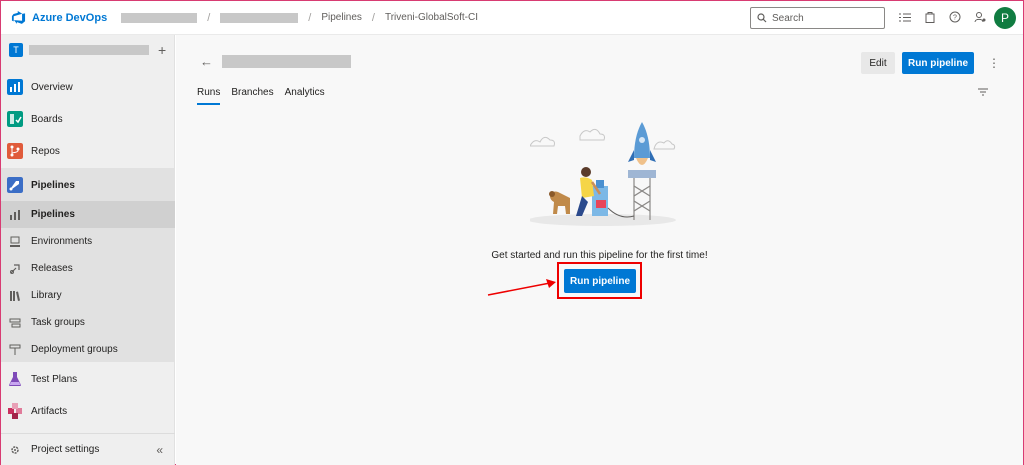 This screenshot has width=1024, height=465. What do you see at coordinates (47, 119) in the screenshot?
I see `sidebar-item-label: Boards` at bounding box center [47, 119].